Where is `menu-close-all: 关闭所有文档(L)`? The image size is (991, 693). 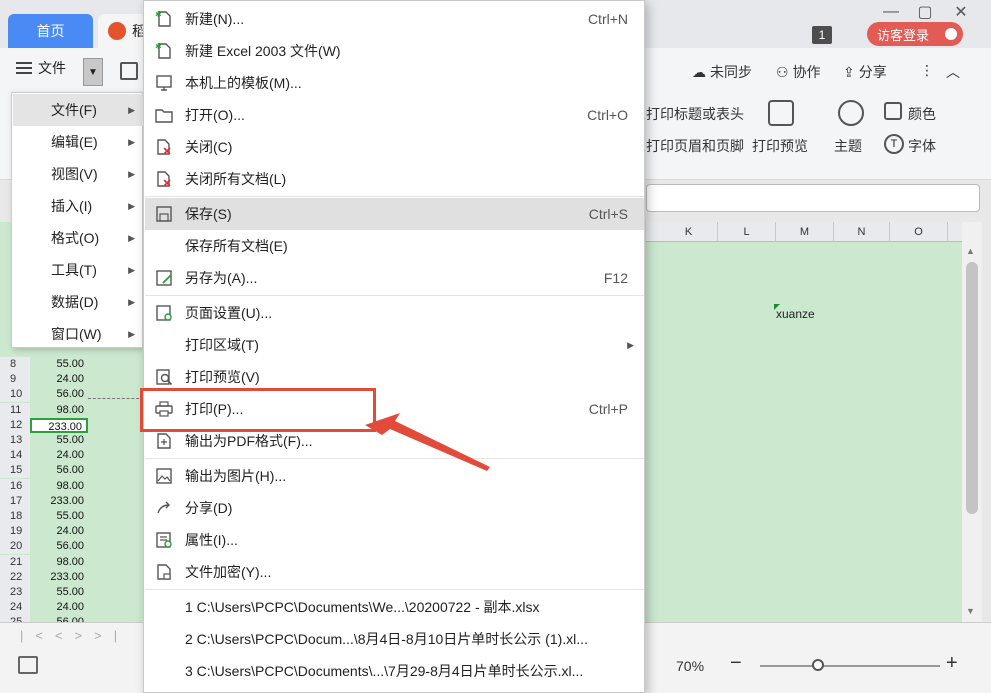 menu-close-all: 关闭所有文档(L) is located at coordinates (394, 179).